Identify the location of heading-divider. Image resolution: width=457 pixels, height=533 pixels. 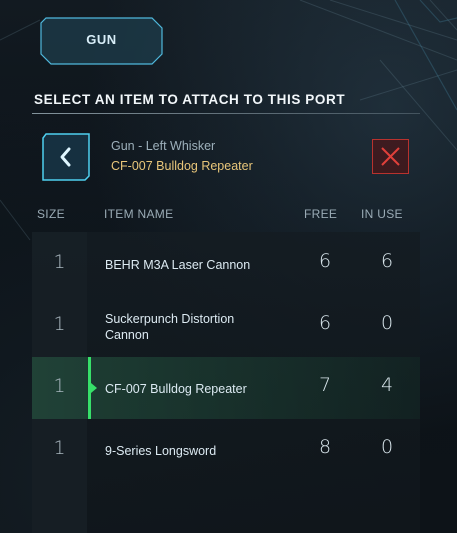
(226, 113).